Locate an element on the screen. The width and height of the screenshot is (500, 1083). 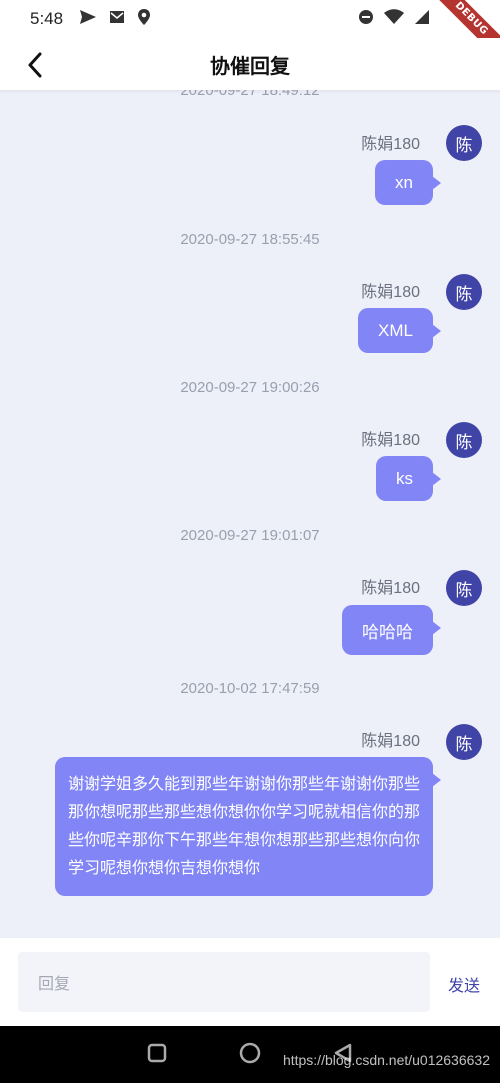
location-icon is located at coordinates (144, 19).